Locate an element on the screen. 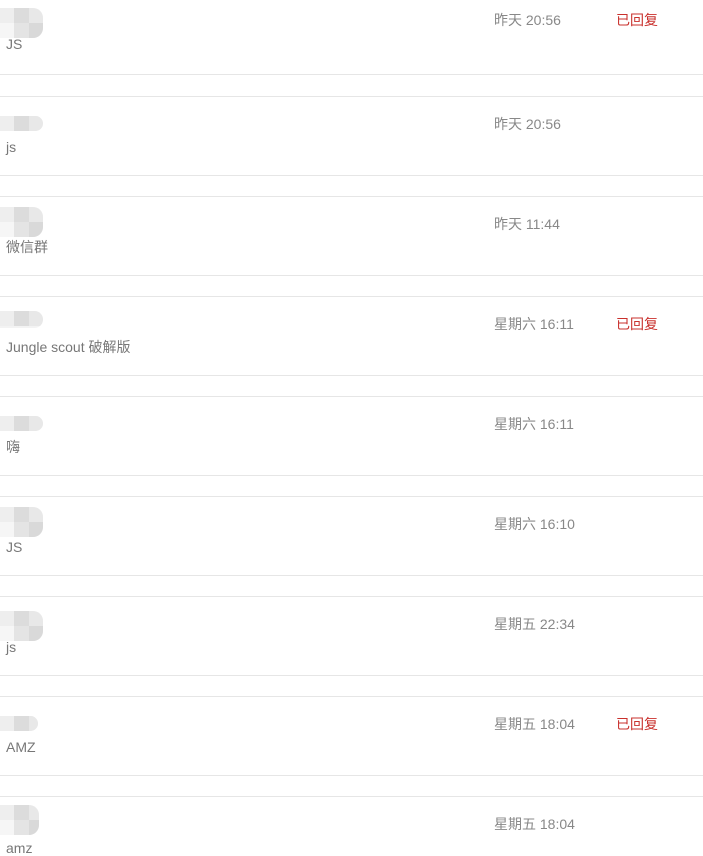 This screenshot has width=703, height=856. message-text: 微信群 is located at coordinates (27, 247).